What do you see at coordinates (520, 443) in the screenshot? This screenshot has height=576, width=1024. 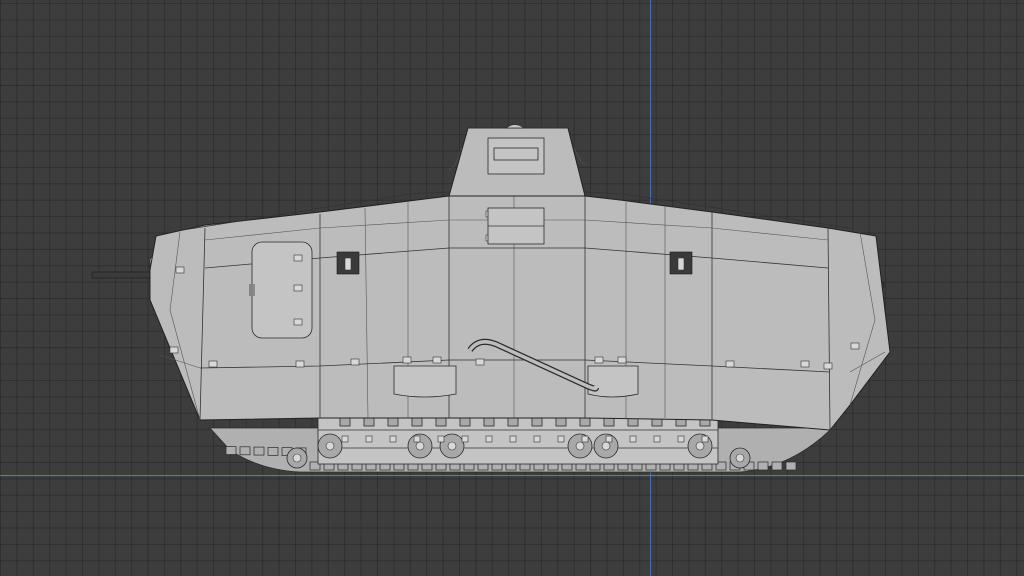 I see `track-assembly` at bounding box center [520, 443].